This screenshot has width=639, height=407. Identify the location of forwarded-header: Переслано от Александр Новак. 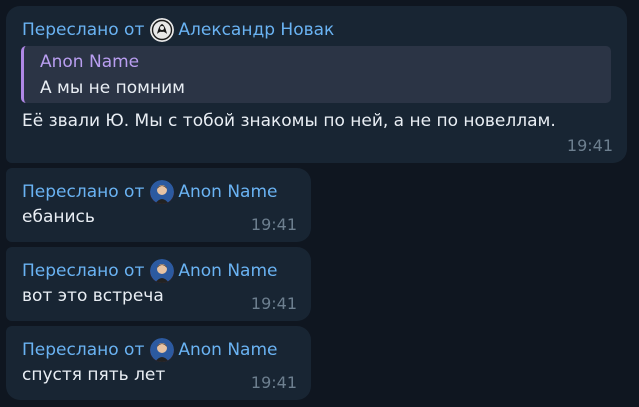
(178, 30).